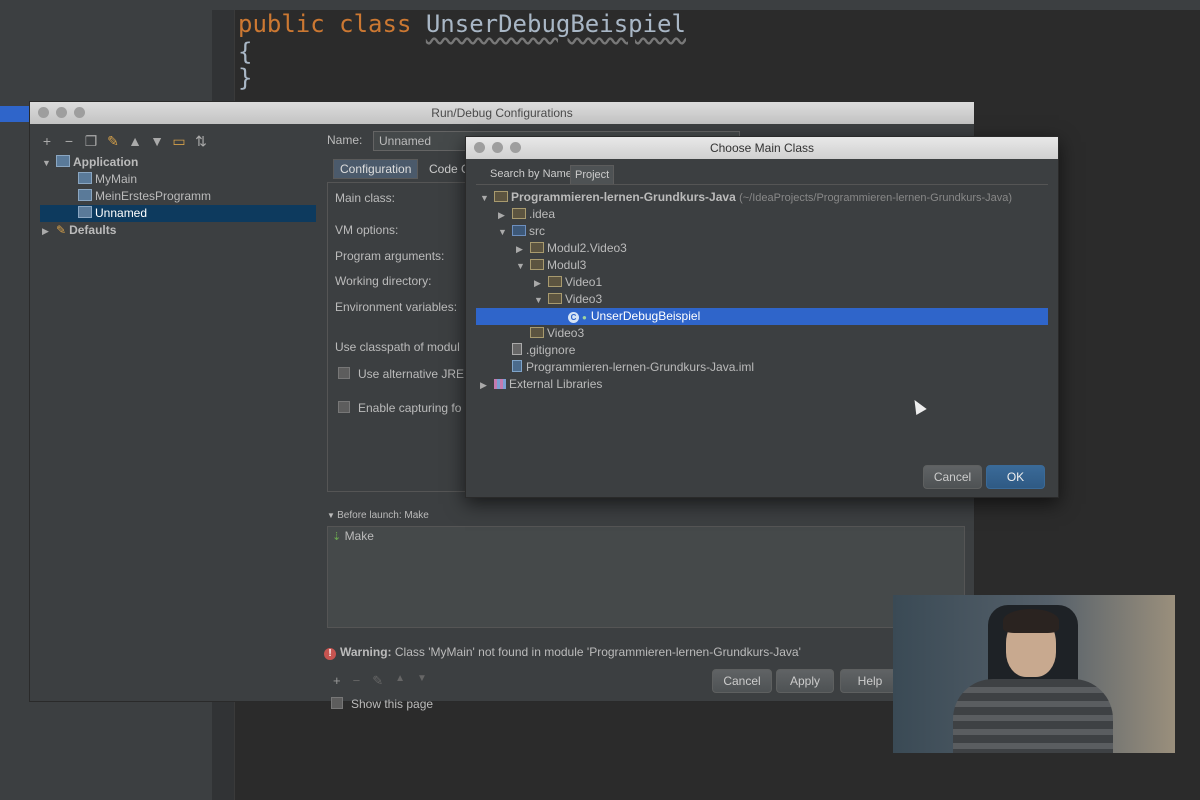  What do you see at coordinates (568, 282) in the screenshot?
I see `tree-item-video1: ▶ Video1` at bounding box center [568, 282].